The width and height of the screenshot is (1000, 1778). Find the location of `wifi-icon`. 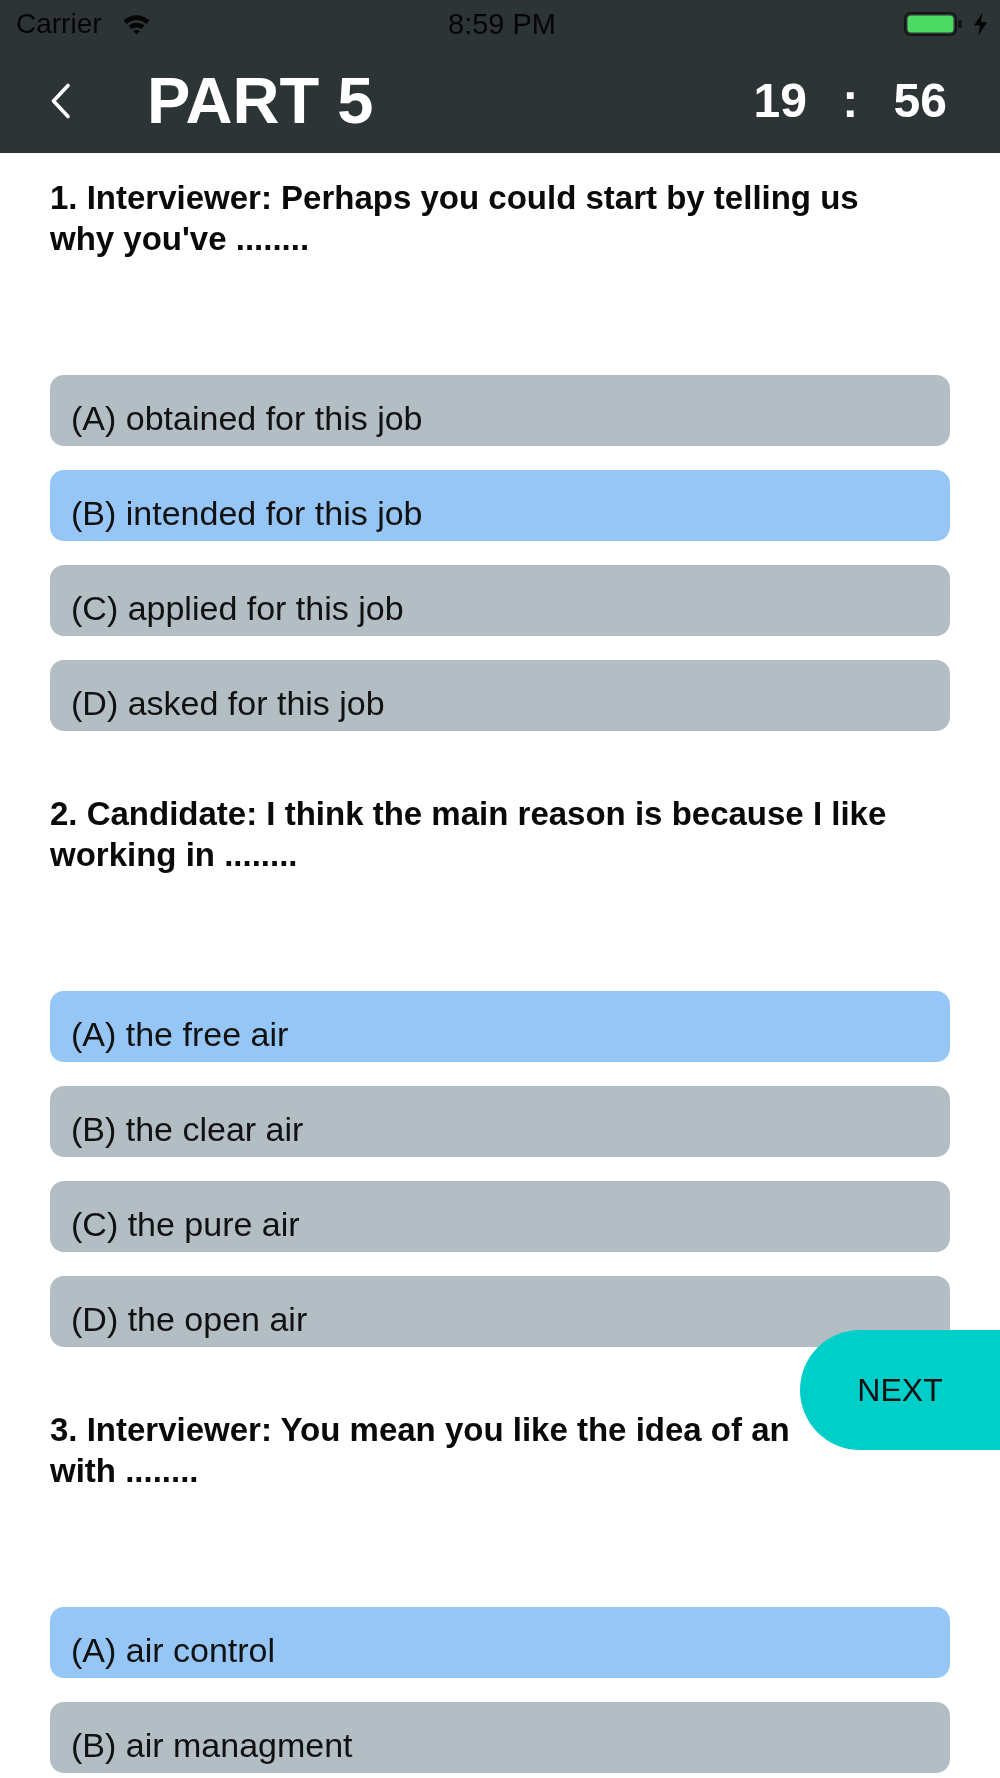

wifi-icon is located at coordinates (136, 24).